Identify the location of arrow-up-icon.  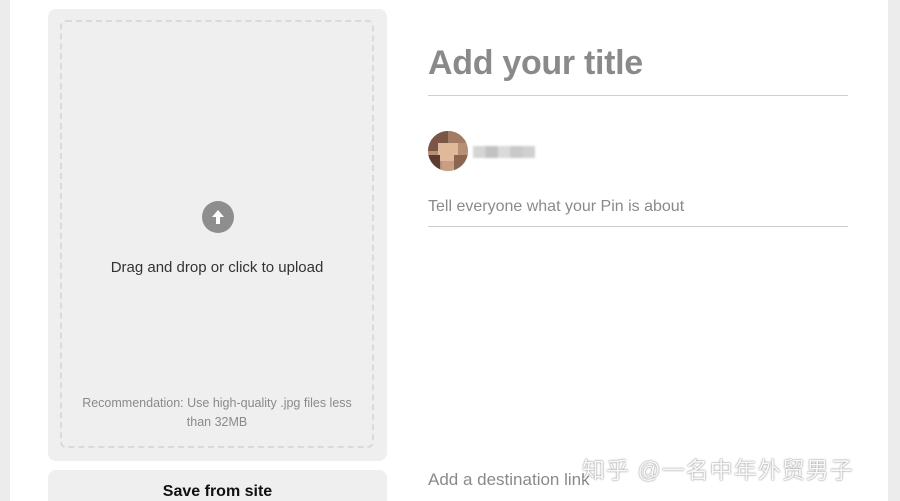
(218, 217).